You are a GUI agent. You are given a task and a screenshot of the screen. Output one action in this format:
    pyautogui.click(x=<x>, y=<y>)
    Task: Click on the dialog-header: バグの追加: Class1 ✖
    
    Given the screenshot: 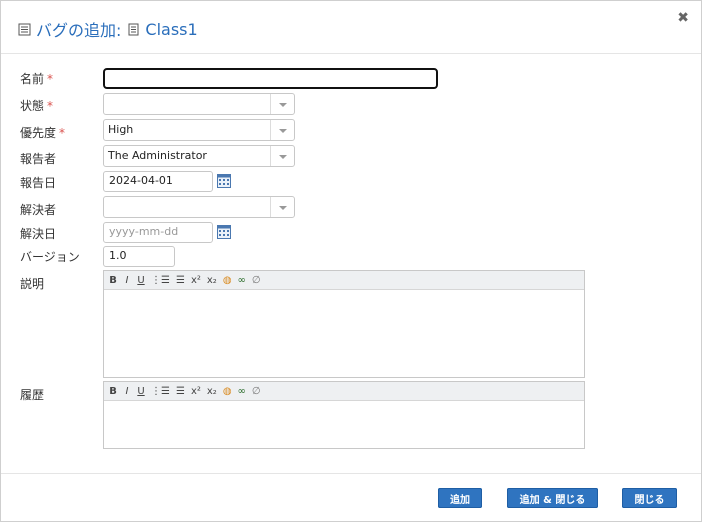 What is the action you would take?
    pyautogui.click(x=351, y=27)
    